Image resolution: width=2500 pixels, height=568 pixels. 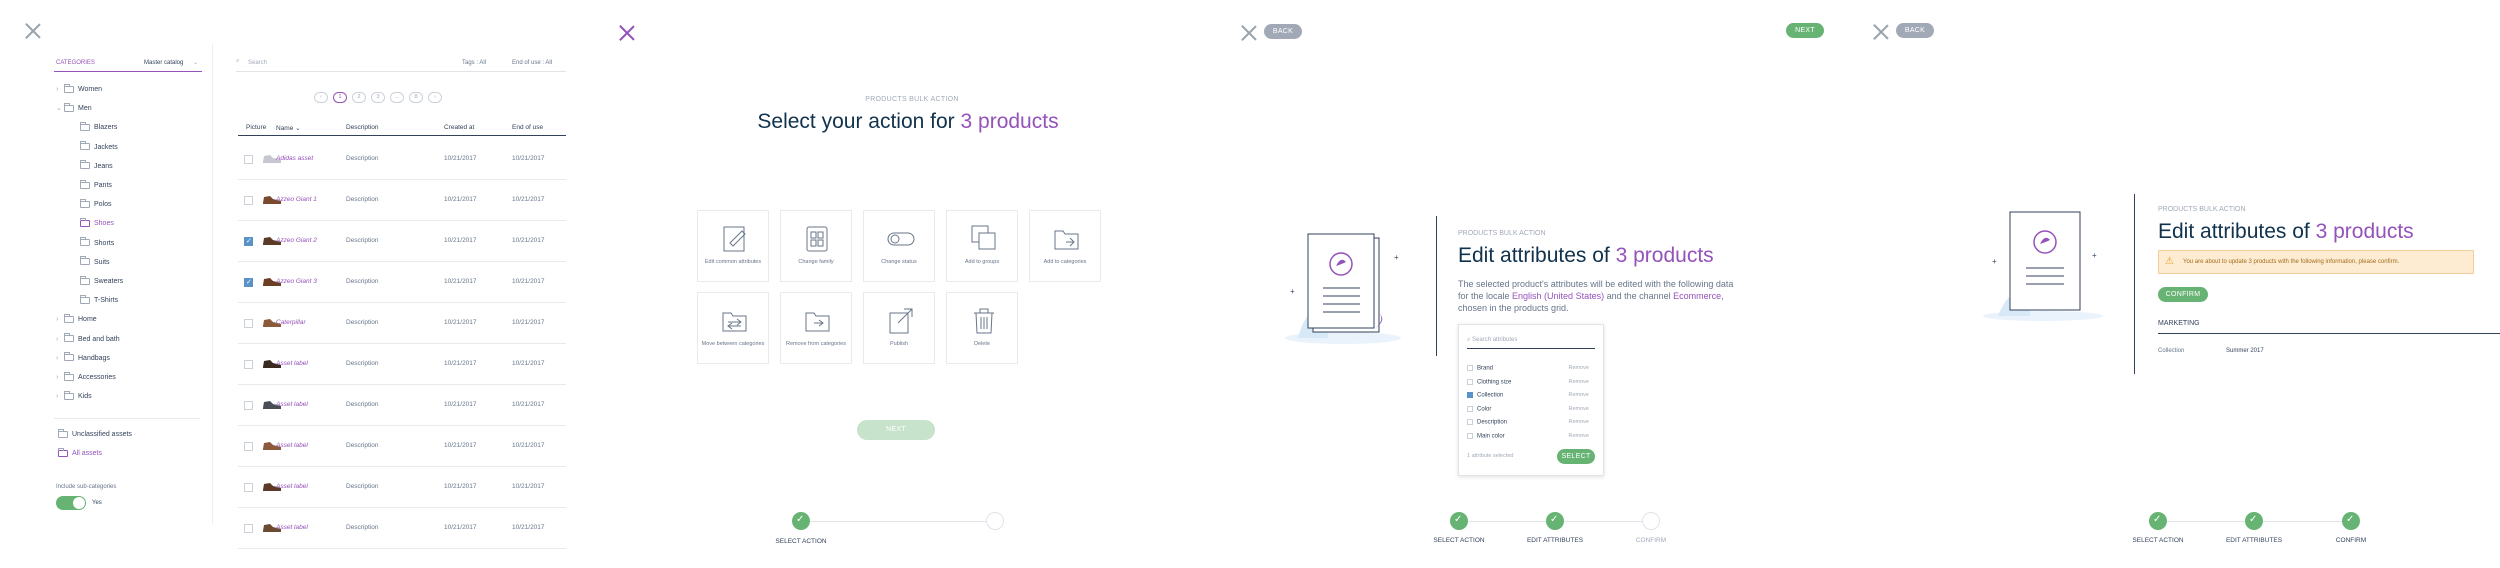 What do you see at coordinates (92, 185) in the screenshot?
I see `tree-item: Pants` at bounding box center [92, 185].